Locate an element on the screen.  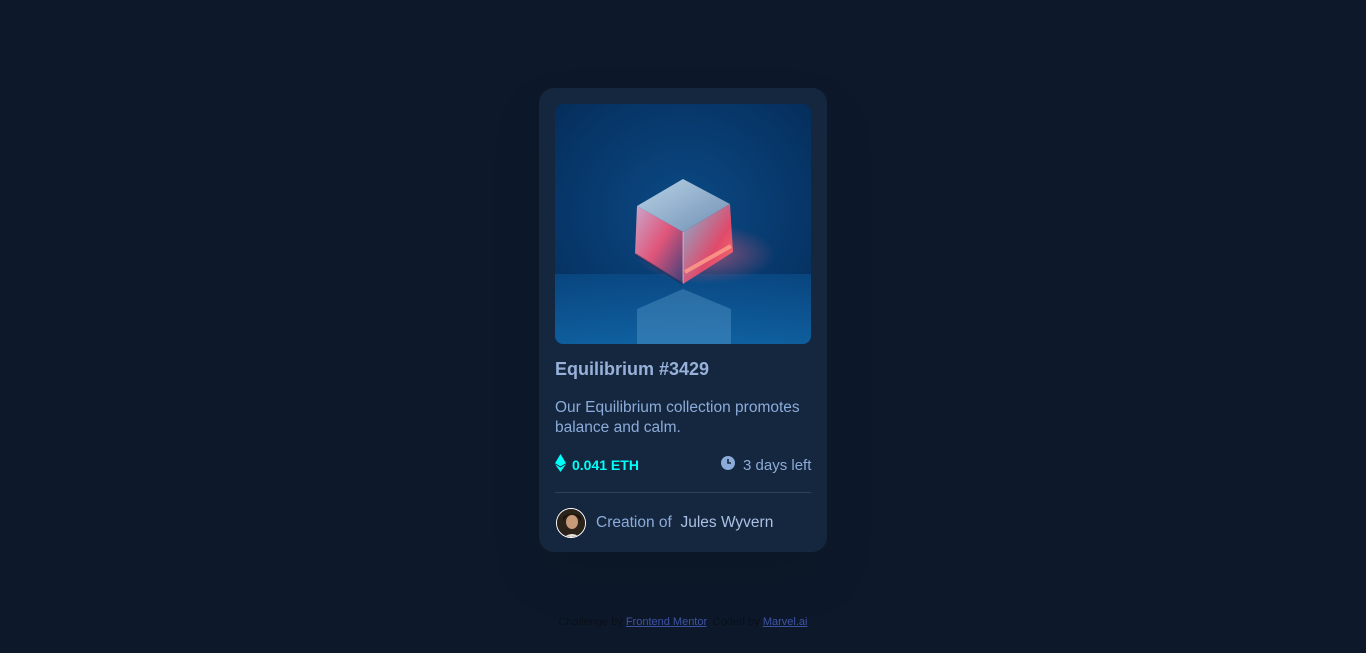
attribution-middle: . Coded by is located at coordinates (733, 622).